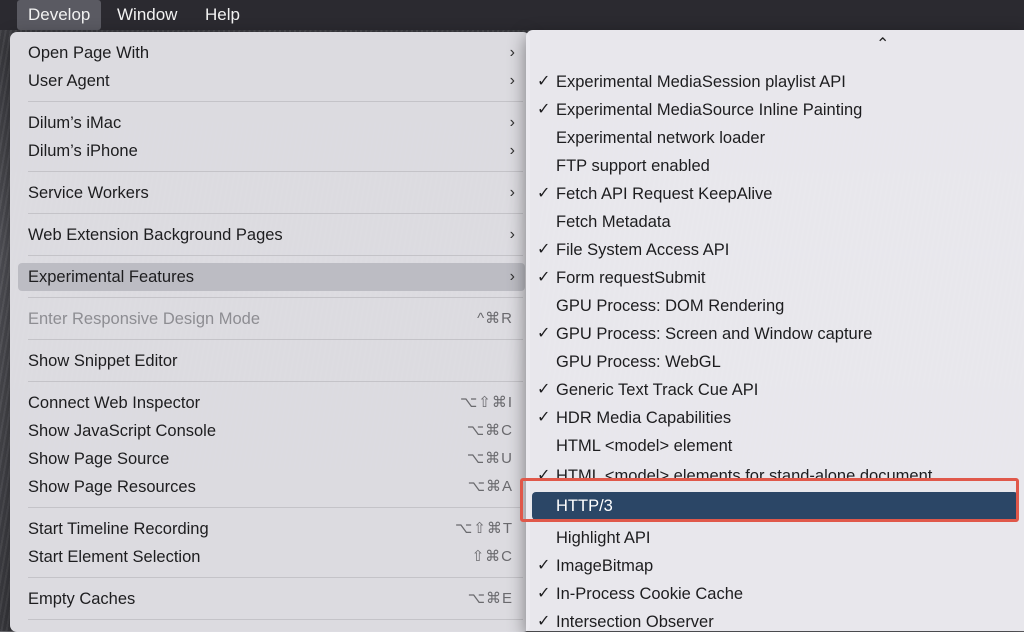  Describe the element at coordinates (670, 306) in the screenshot. I see `feature-item-label: GPU Process: DOM Rendering` at that location.